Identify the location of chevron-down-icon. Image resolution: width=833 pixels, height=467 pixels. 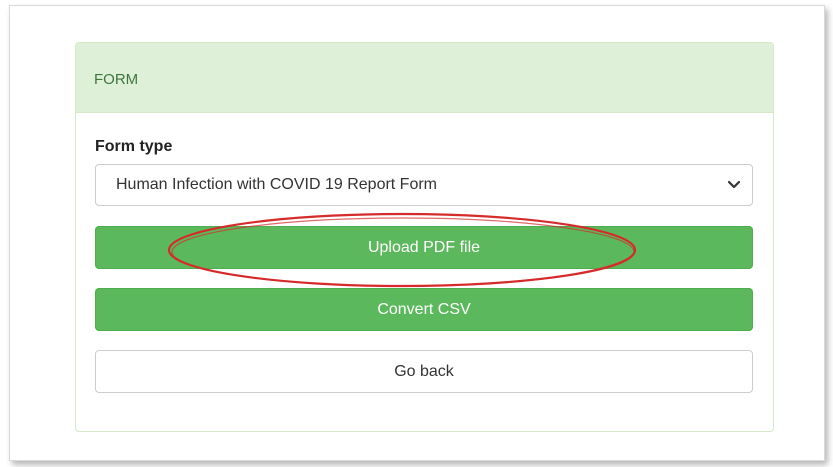
(734, 185).